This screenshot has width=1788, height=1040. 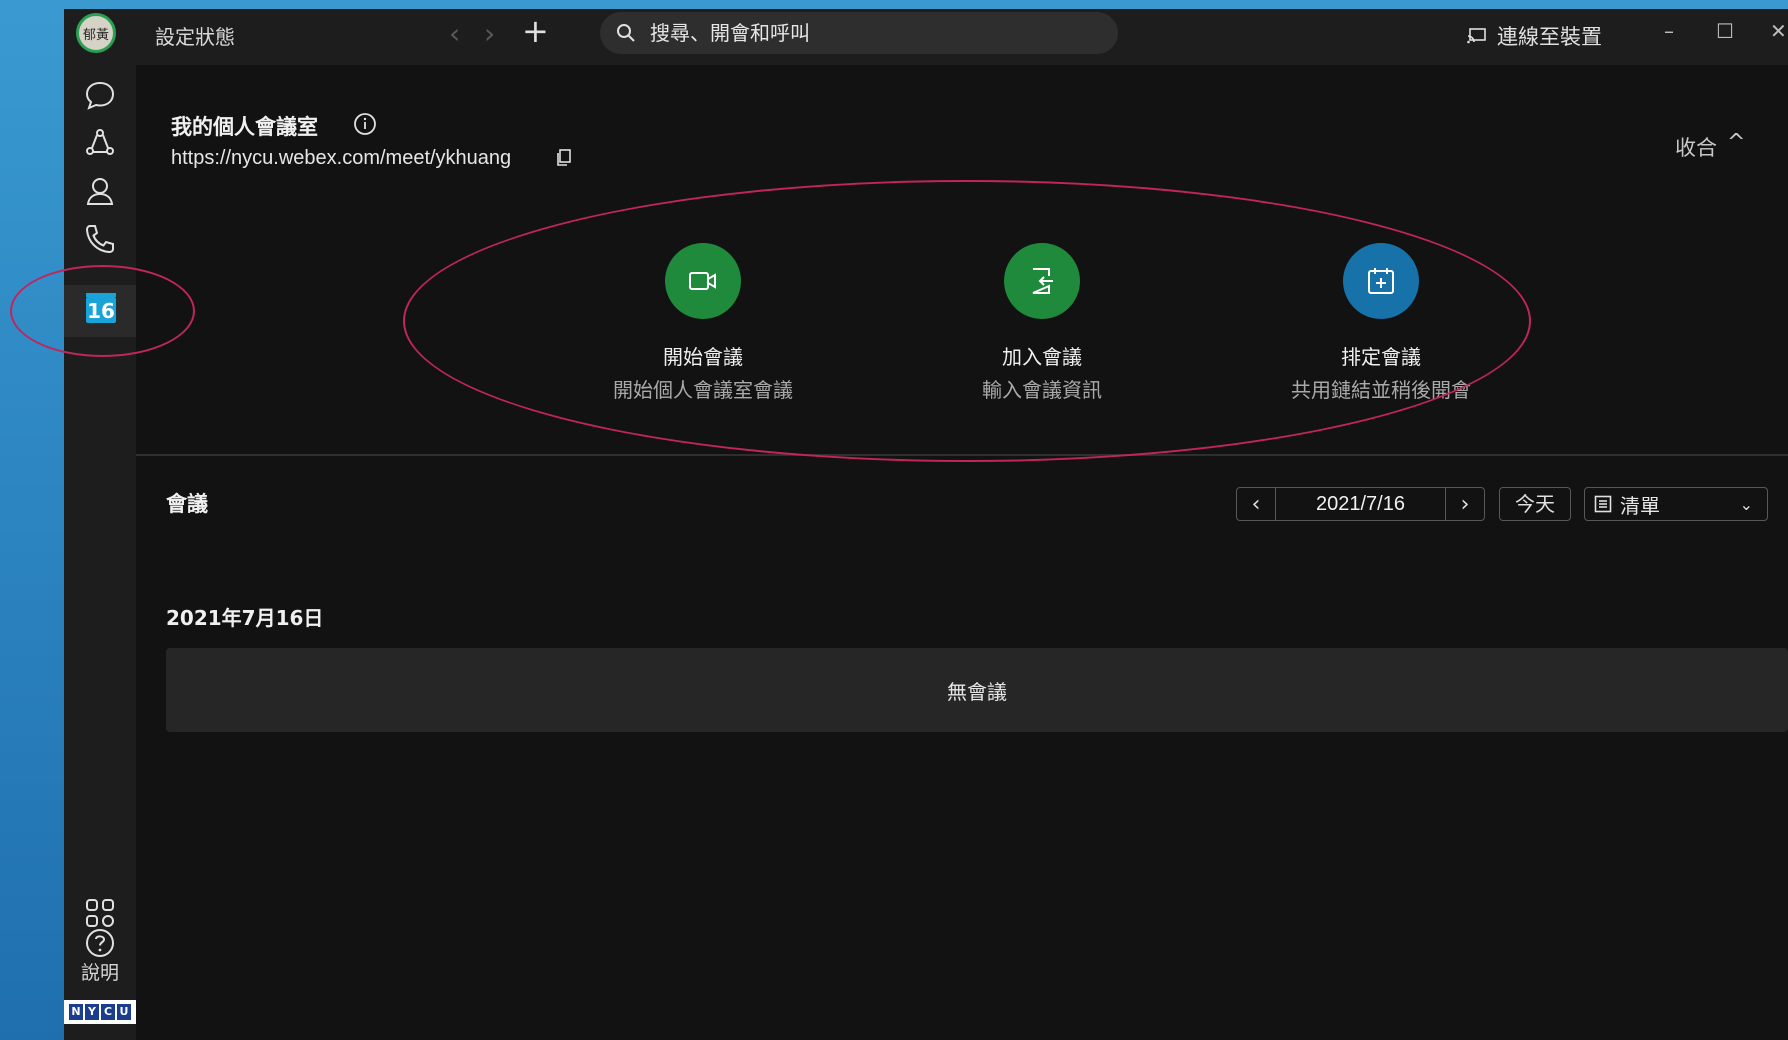 I want to click on personal-room-title: 我的個人會議室, so click(x=244, y=127).